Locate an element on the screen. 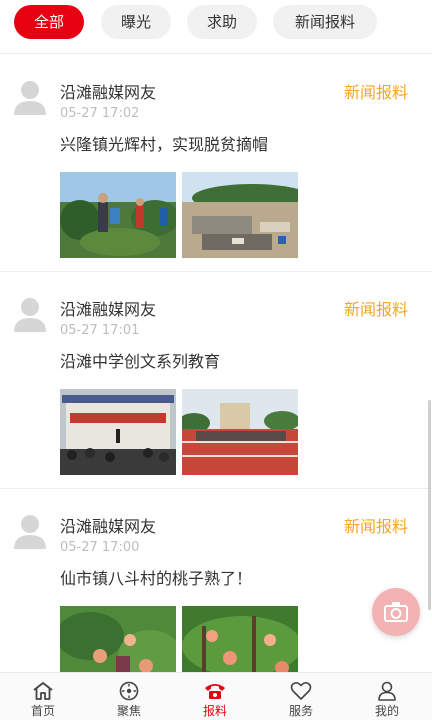  focus-icon is located at coordinates (129, 691).